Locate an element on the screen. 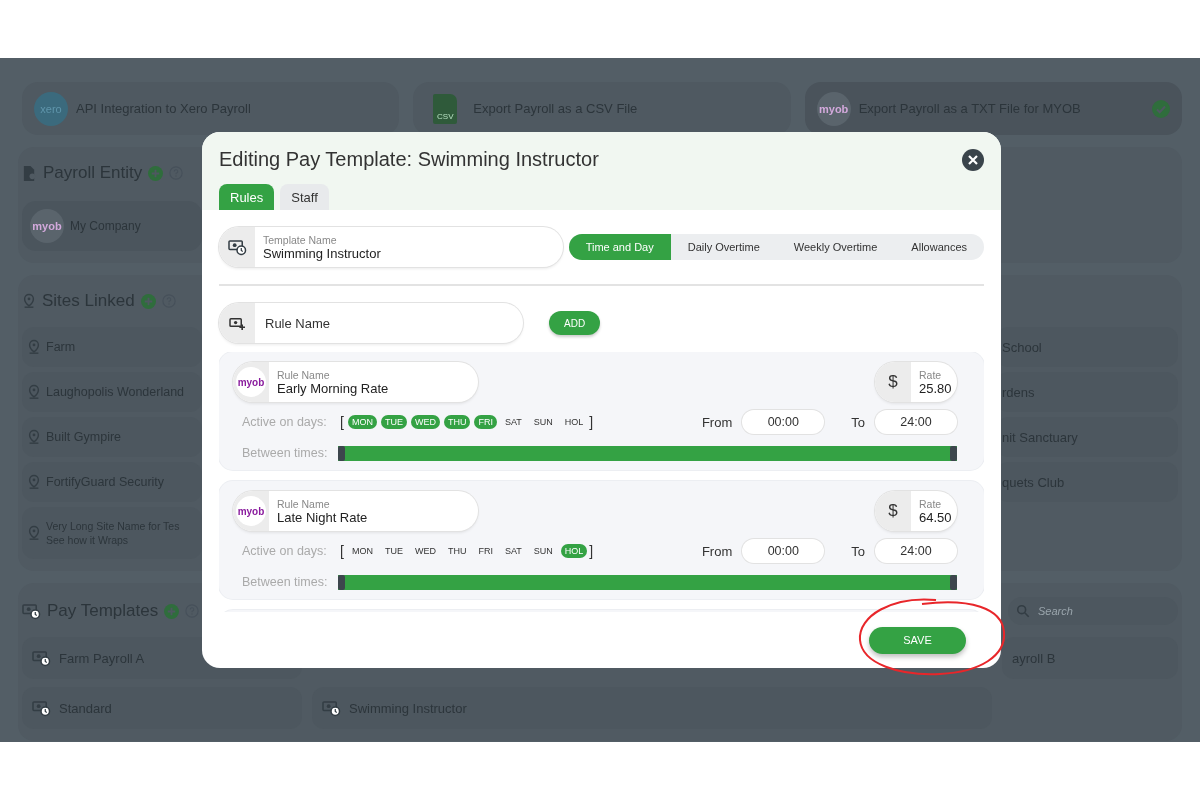 This screenshot has height=800, width=1200. money-plus-icon is located at coordinates (237, 323).